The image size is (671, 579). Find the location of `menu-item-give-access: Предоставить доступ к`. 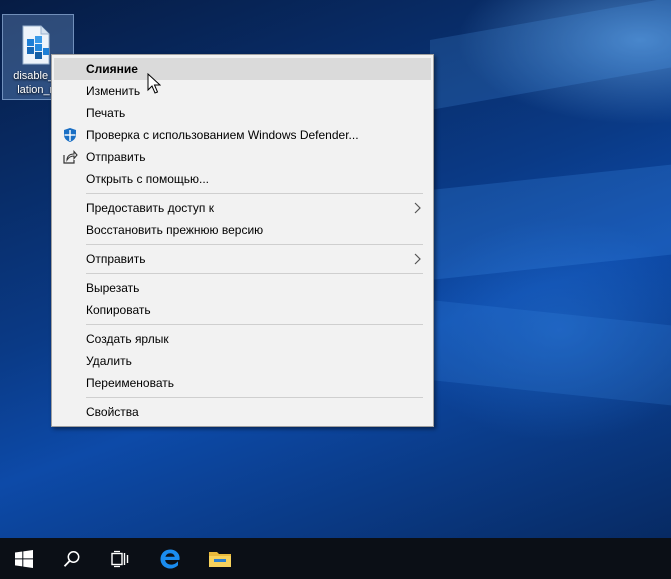

menu-item-give-access: Предоставить доступ к is located at coordinates (242, 208).